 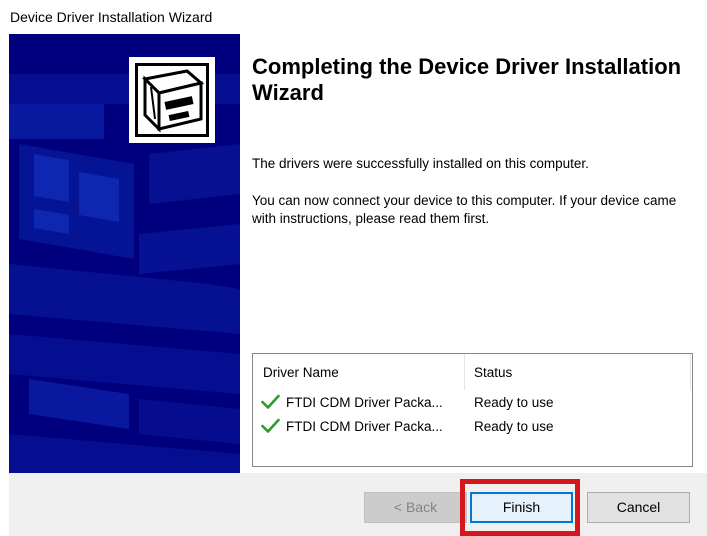 What do you see at coordinates (172, 100) in the screenshot?
I see `computer-hardware-icon` at bounding box center [172, 100].